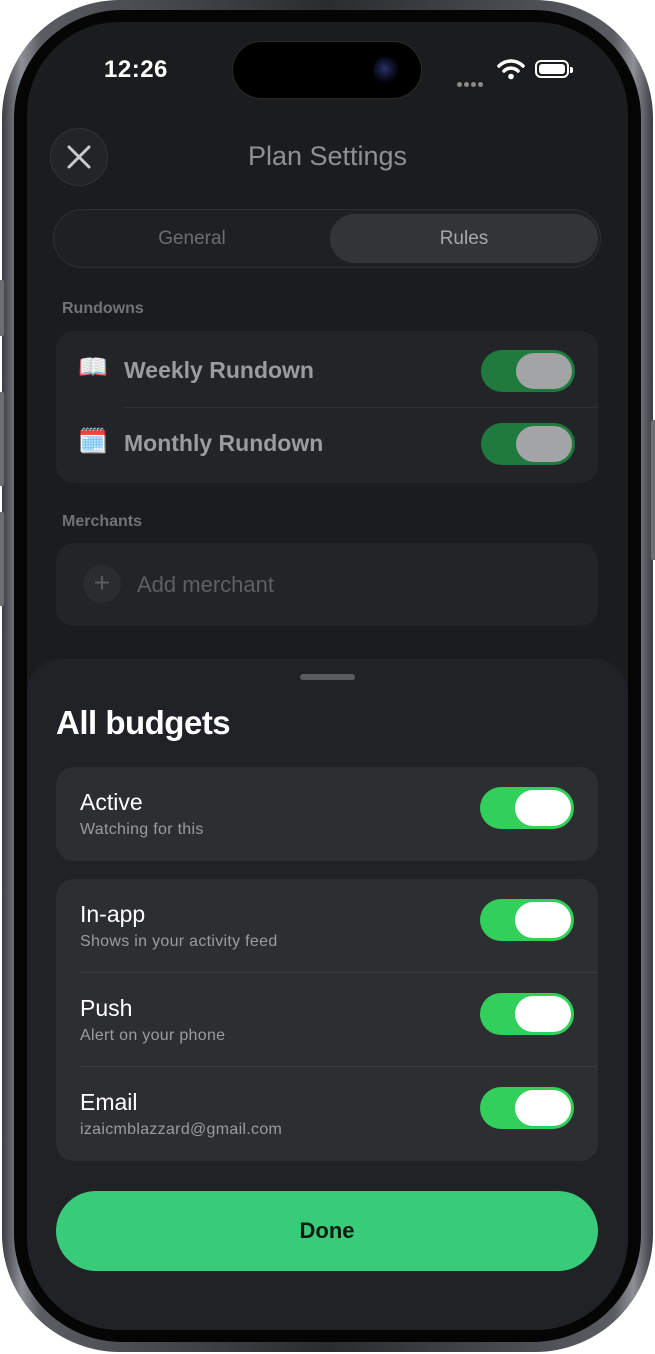 The width and height of the screenshot is (655, 1354). Describe the element at coordinates (205, 584) in the screenshot. I see `add-merchant-label: Add merchant` at that location.